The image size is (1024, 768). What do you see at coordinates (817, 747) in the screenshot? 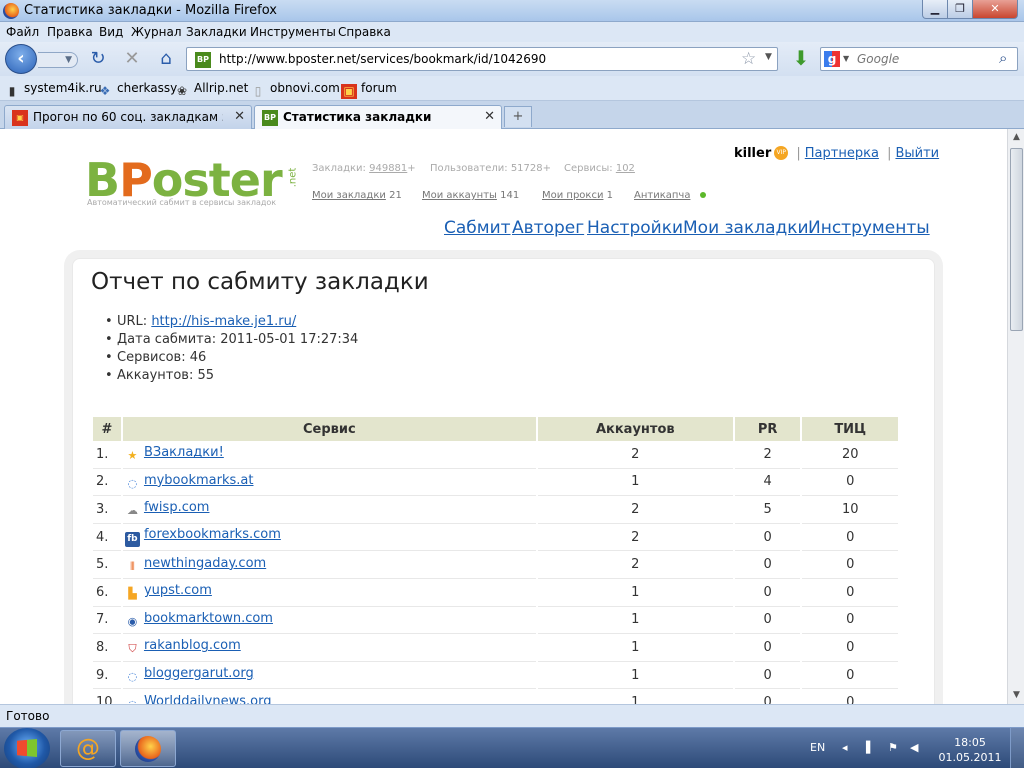
I see `language-indicator: EN` at bounding box center [817, 747].